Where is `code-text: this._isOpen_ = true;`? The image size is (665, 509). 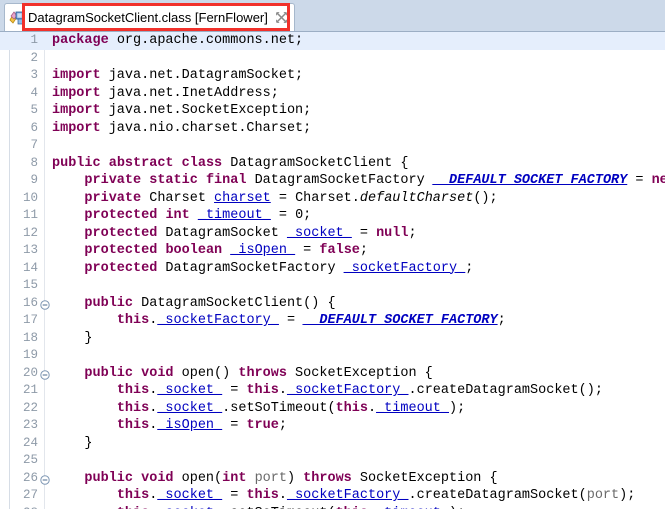 code-text: this._isOpen_ = true; is located at coordinates (201, 425).